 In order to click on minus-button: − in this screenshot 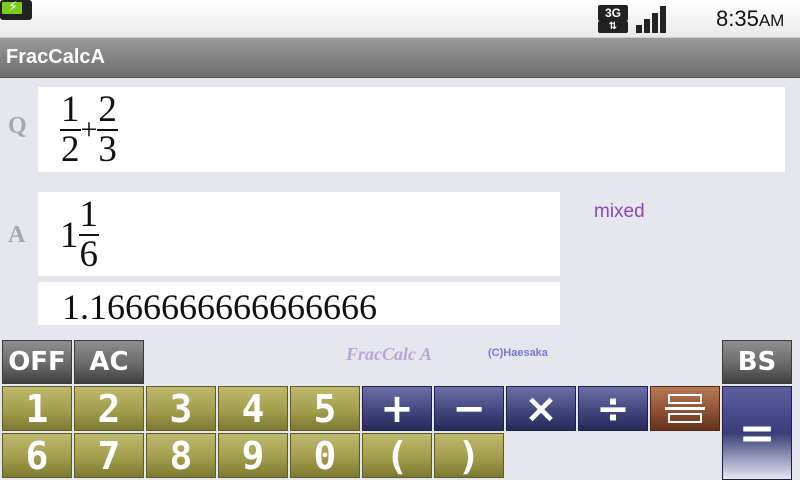, I will do `click(469, 409)`.